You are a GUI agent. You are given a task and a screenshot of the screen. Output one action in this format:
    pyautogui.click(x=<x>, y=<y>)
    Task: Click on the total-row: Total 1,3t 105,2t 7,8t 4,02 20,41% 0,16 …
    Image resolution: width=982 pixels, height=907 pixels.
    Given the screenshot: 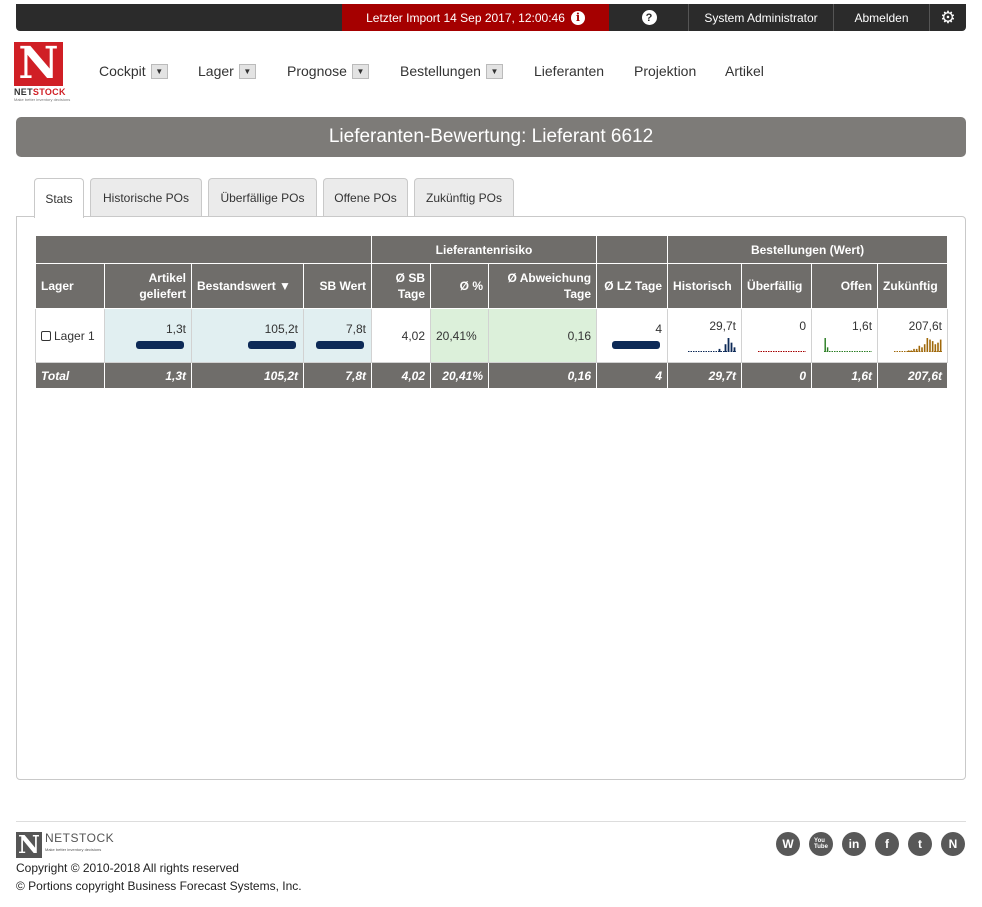 What is the action you would take?
    pyautogui.click(x=492, y=375)
    